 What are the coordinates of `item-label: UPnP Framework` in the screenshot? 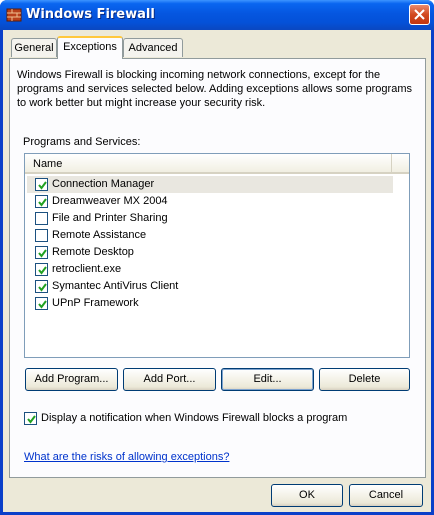 It's located at (95, 303).